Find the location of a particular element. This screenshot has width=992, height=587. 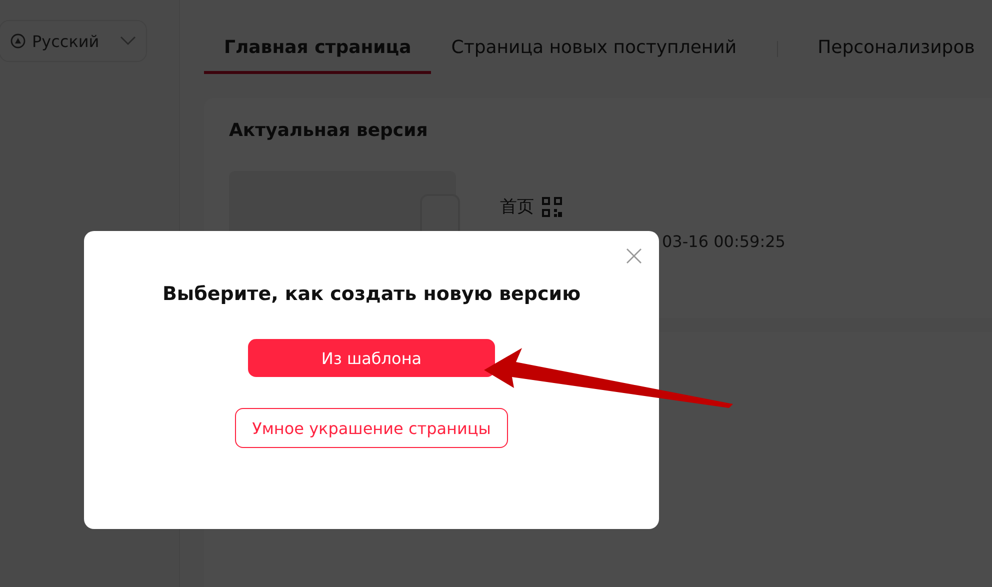

dialog-title: Выберите, как создать новую версию is located at coordinates (371, 294).